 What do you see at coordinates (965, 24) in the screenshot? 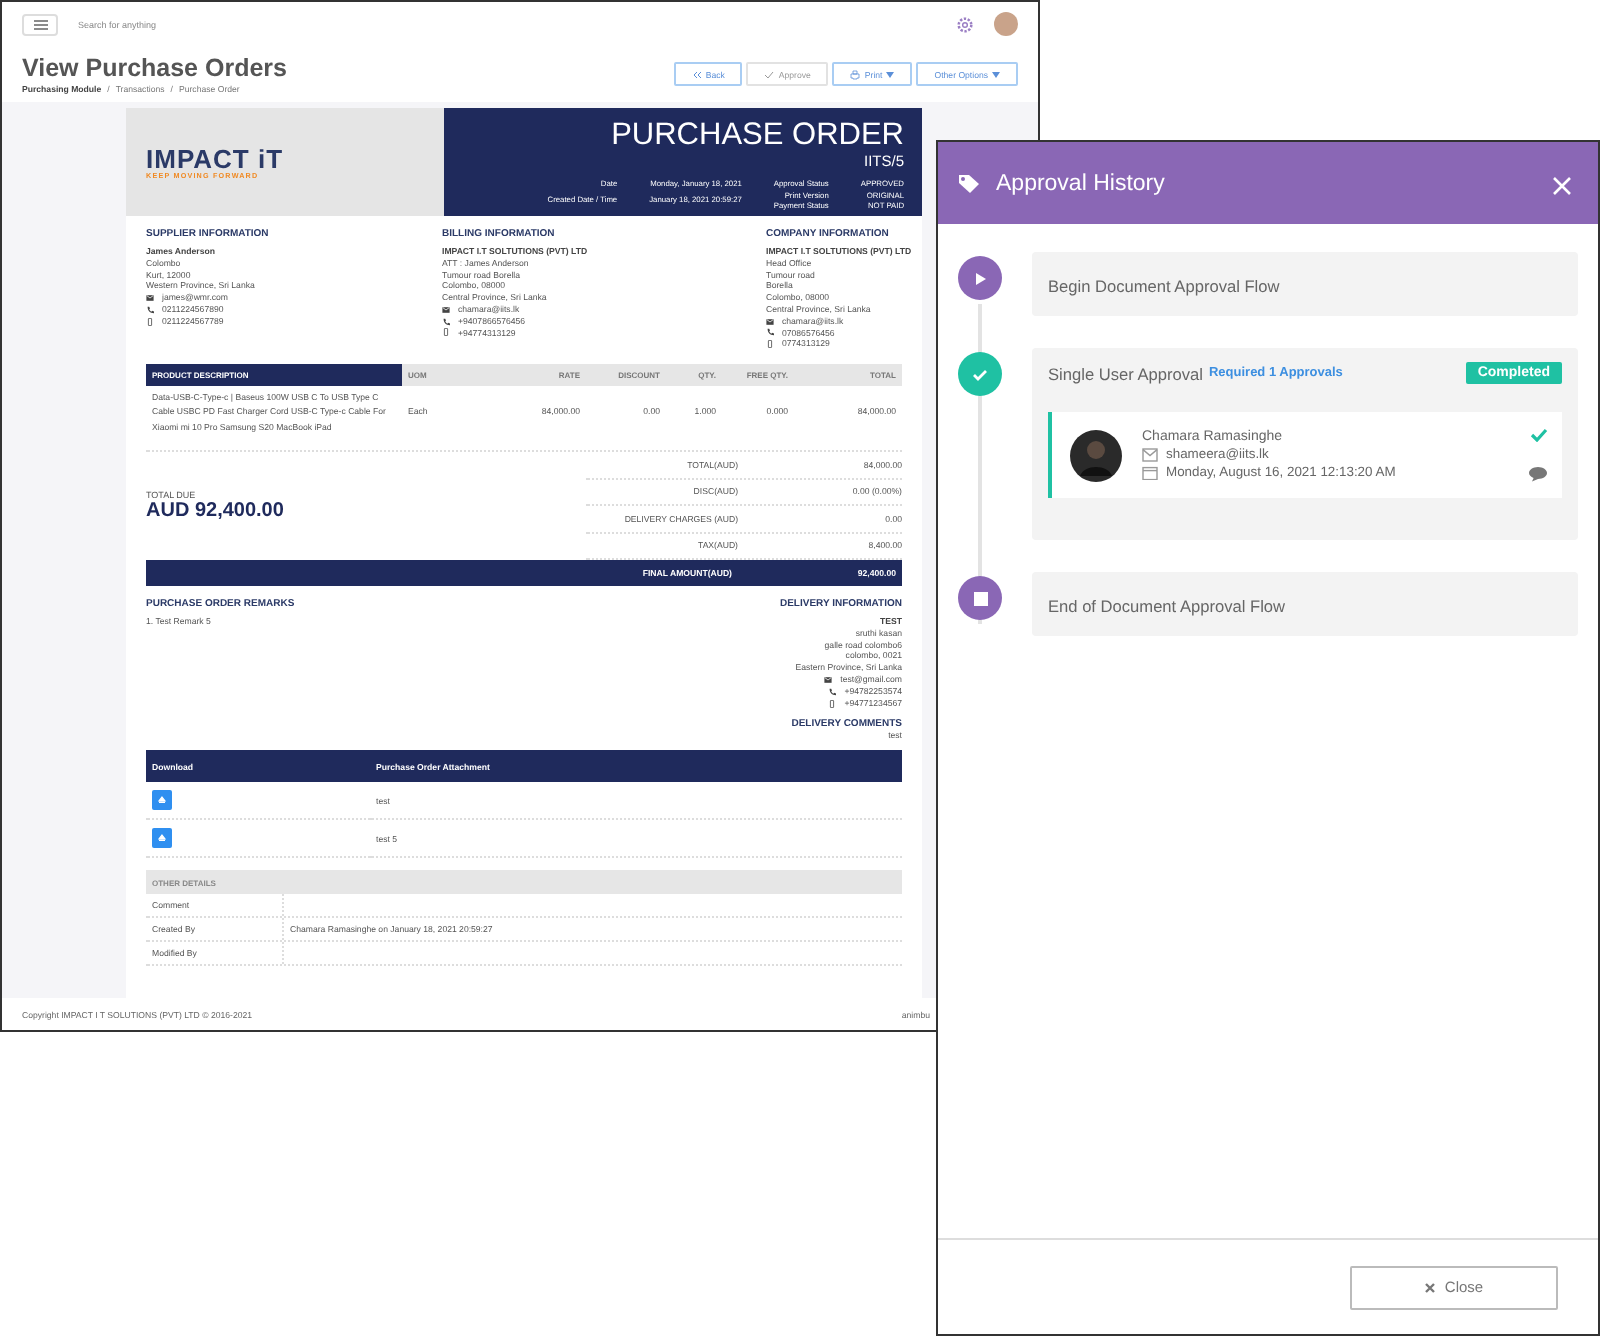
I see `settings-icon` at bounding box center [965, 24].